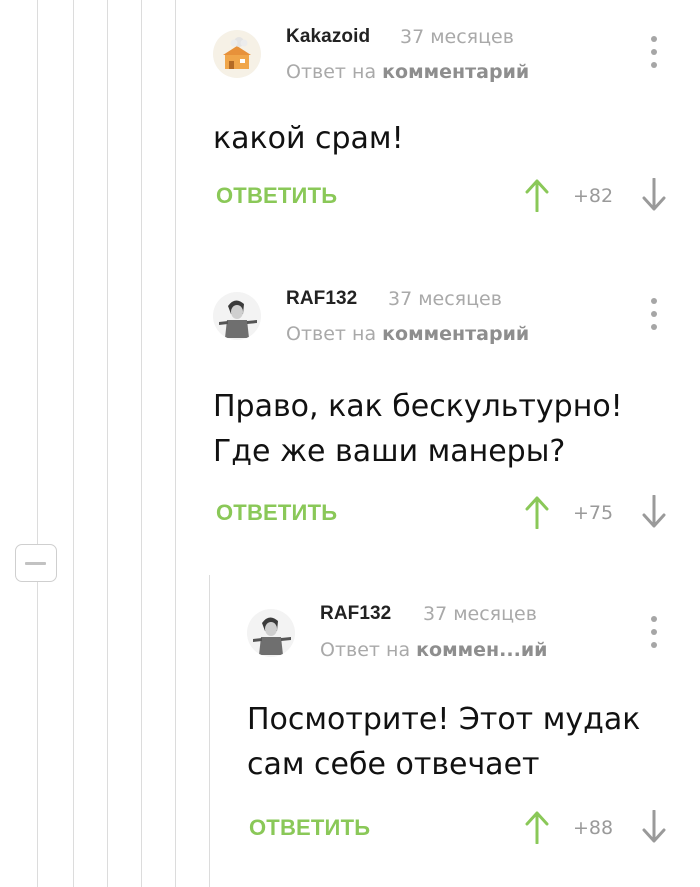  I want to click on comment-text-line: сам себе отвечает, so click(393, 764).